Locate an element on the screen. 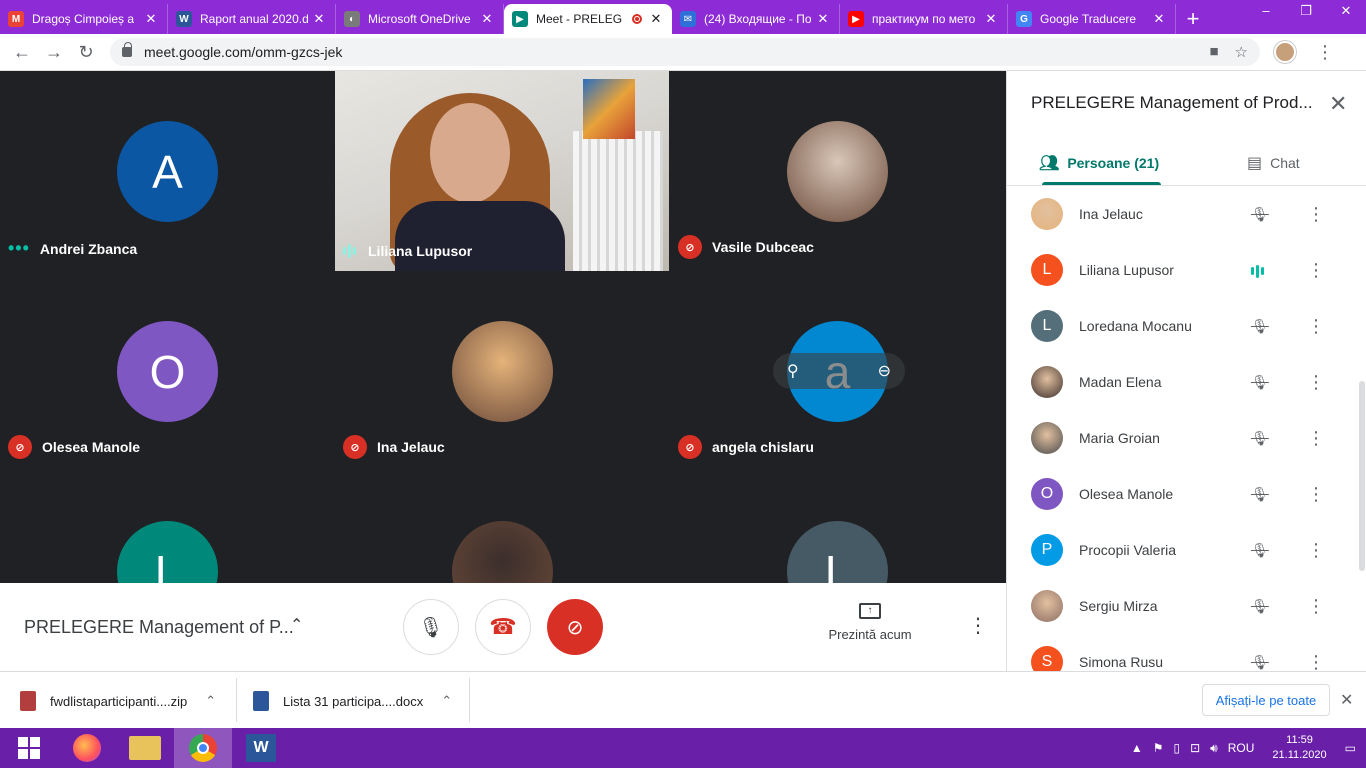 The height and width of the screenshot is (768, 1366). url-text: meet.google.com/omm-gzcs-jek is located at coordinates (243, 52).